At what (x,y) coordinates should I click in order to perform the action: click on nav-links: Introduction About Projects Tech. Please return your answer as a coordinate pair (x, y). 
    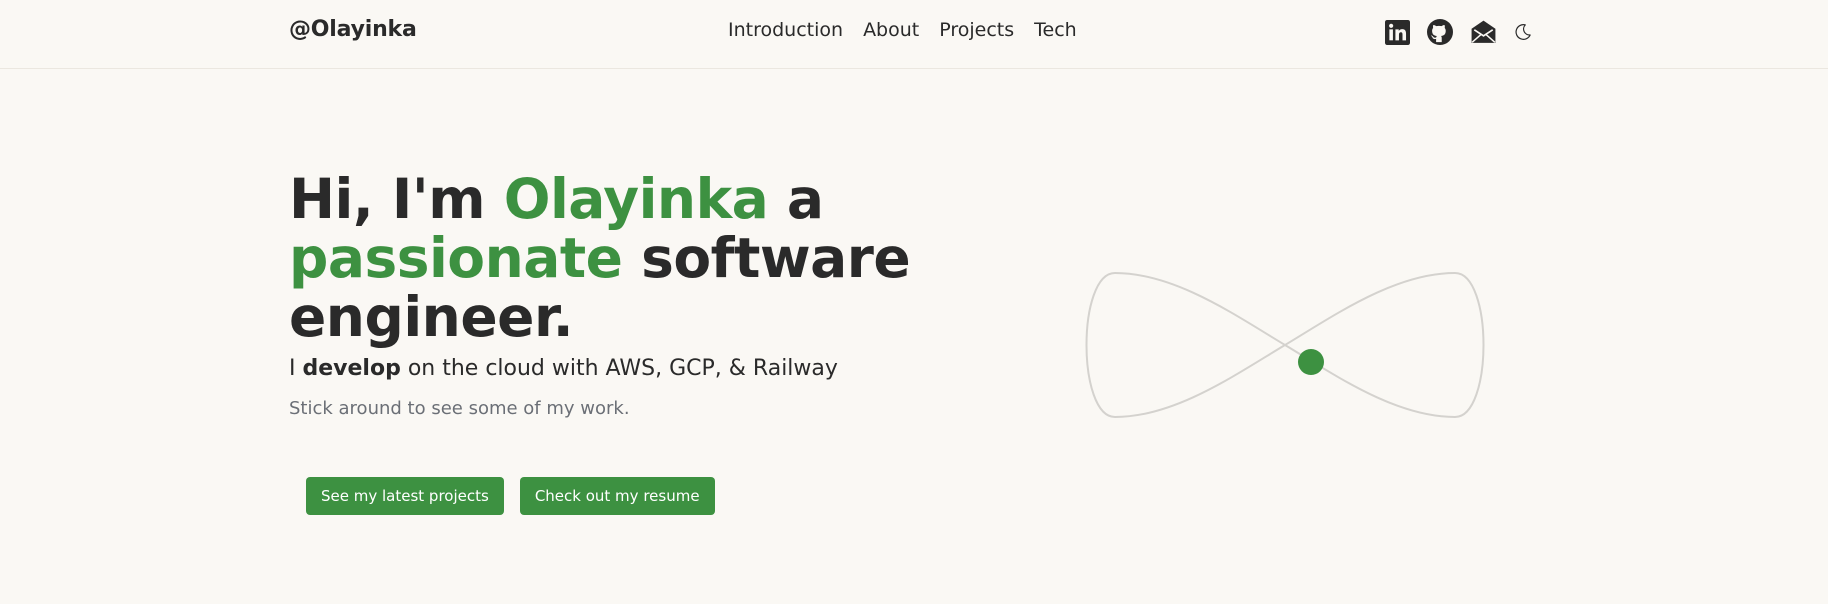
    Looking at the image, I should click on (902, 30).